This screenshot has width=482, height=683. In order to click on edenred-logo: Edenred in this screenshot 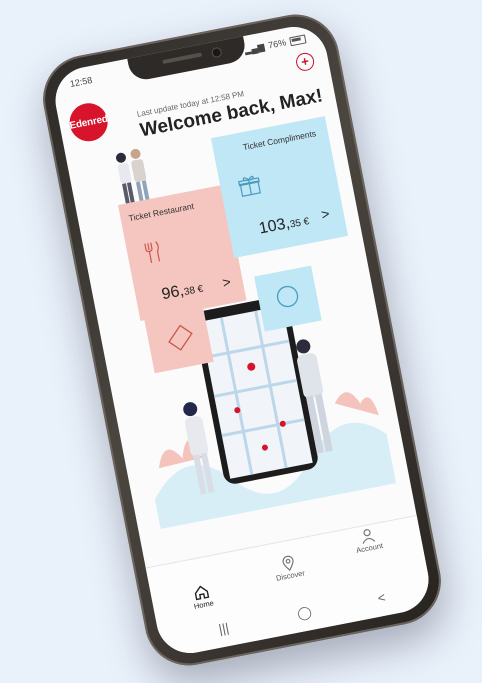, I will do `click(88, 122)`.